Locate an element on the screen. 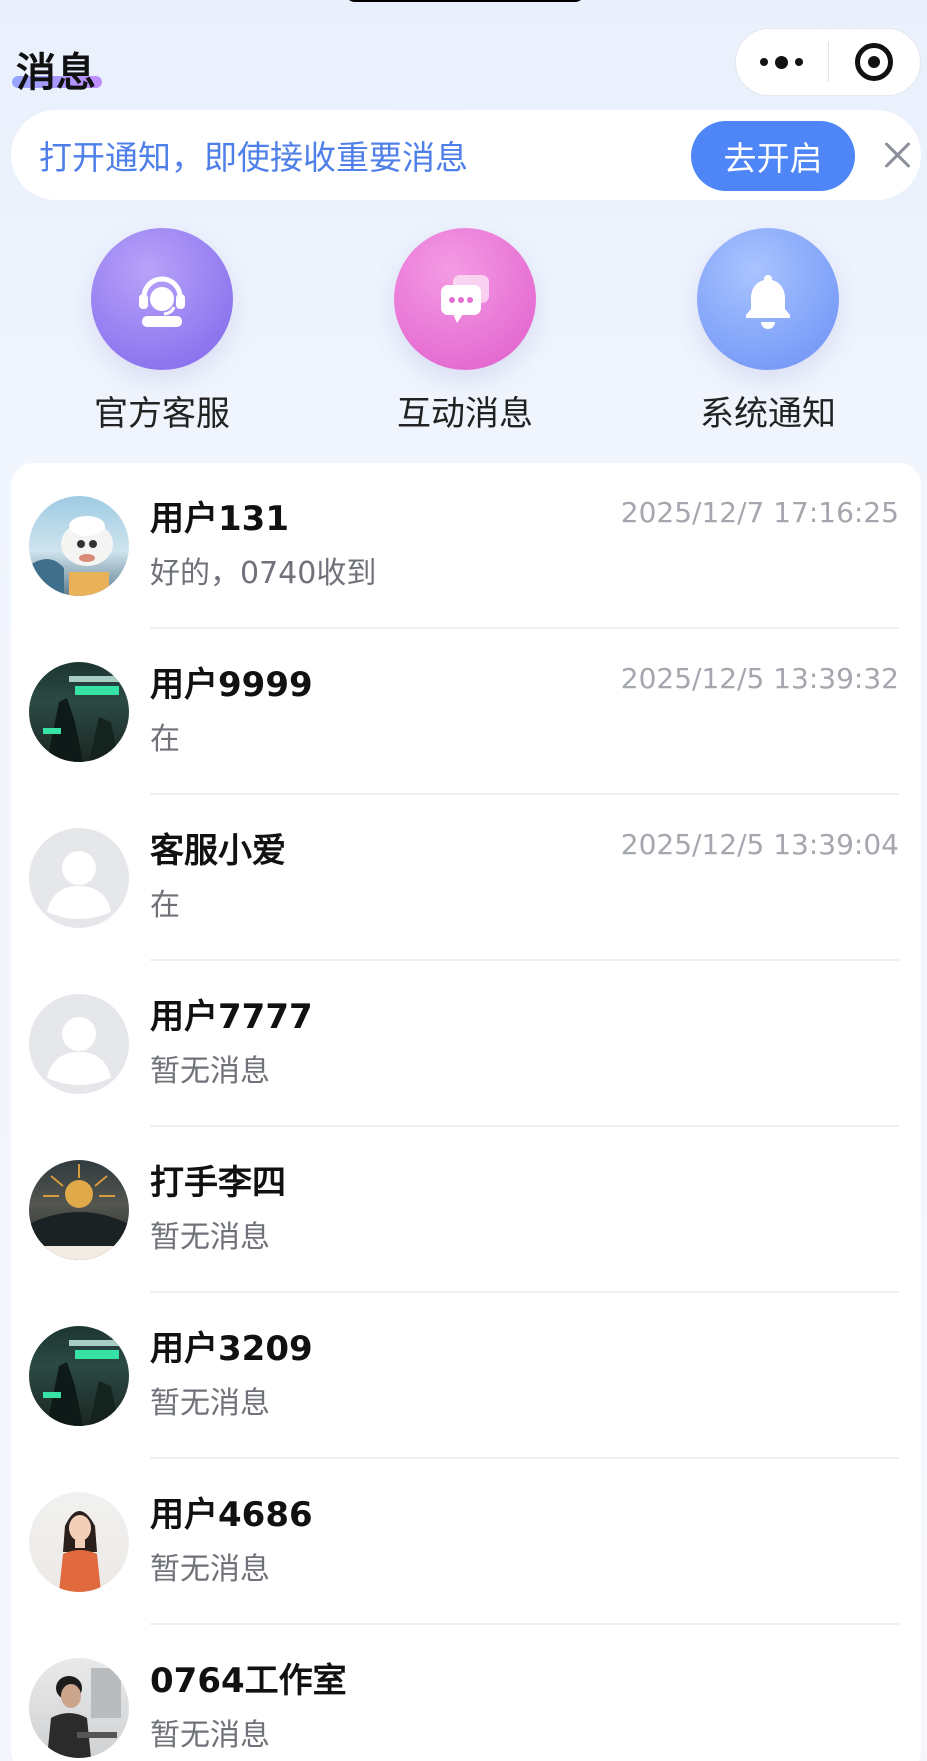 The image size is (927, 1761). quick-action-customer-service: 官方客服 is located at coordinates (162, 333).